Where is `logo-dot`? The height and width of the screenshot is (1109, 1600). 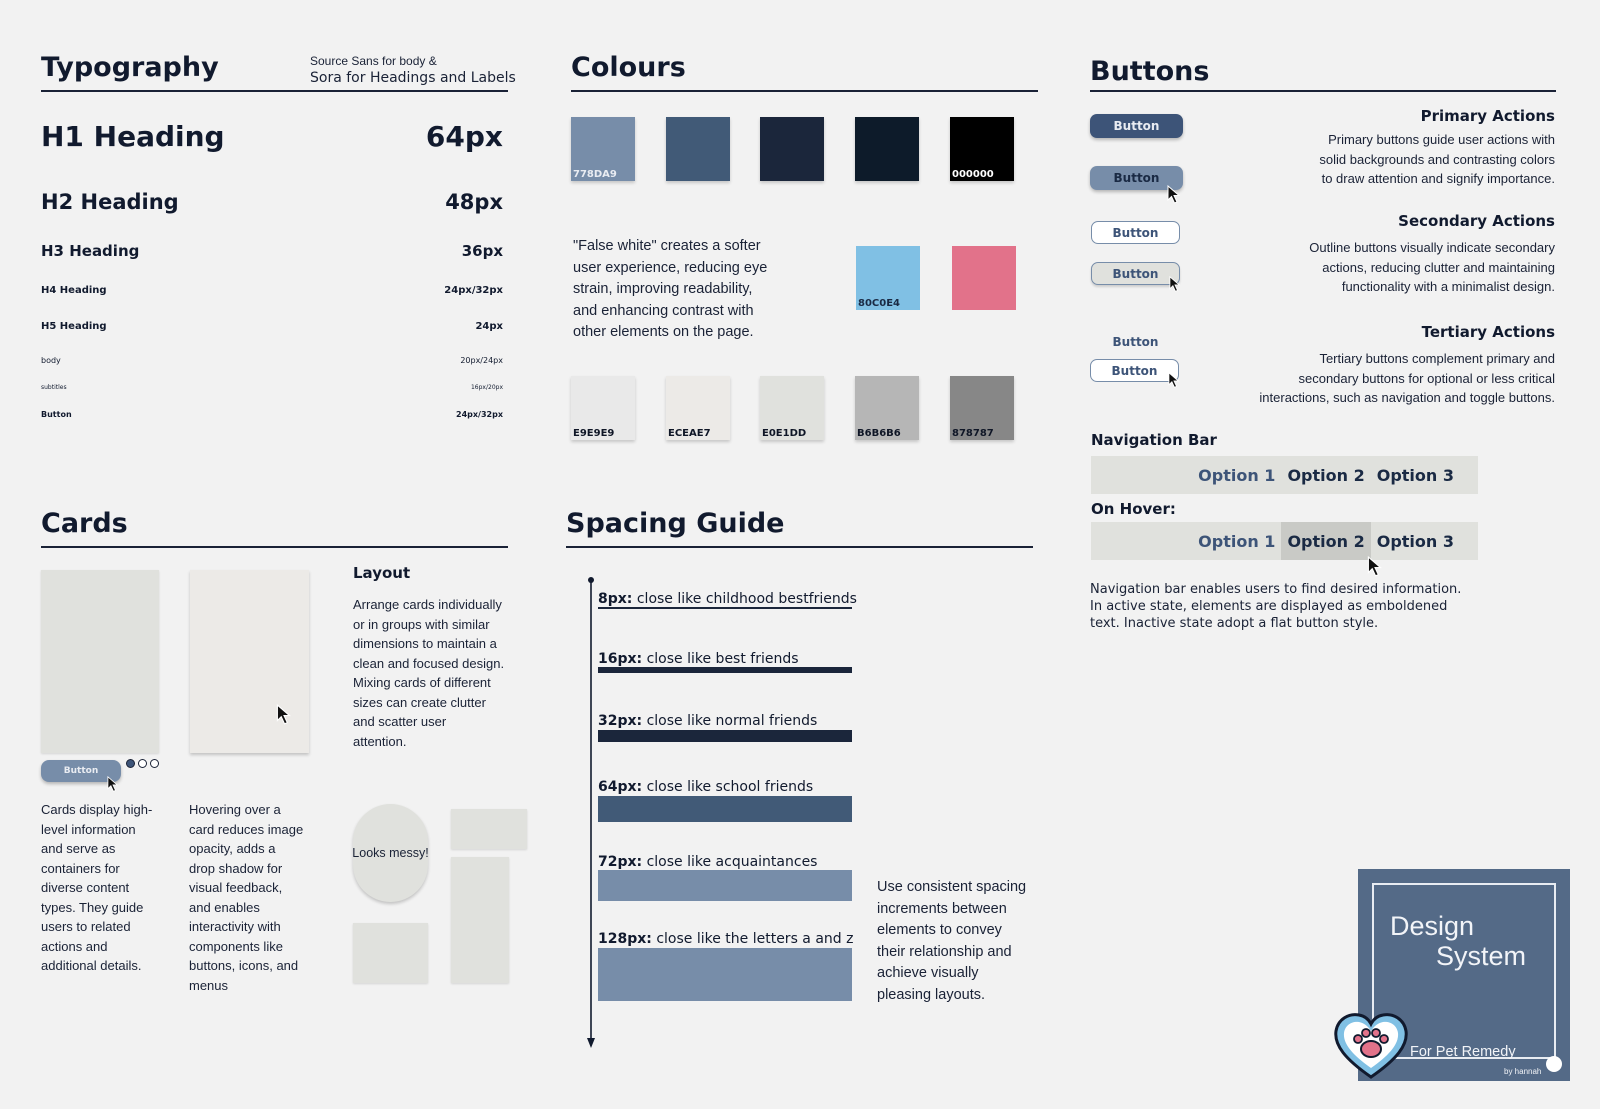
logo-dot is located at coordinates (1554, 1064).